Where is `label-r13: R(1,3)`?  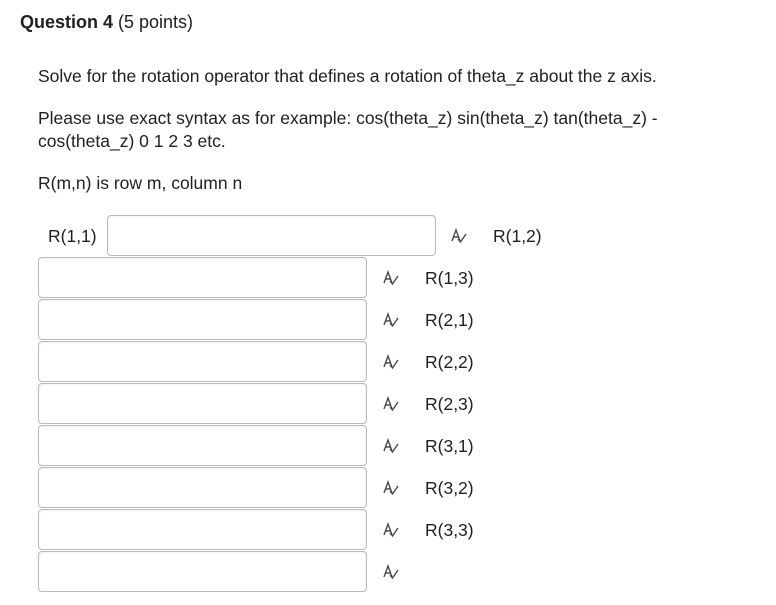
label-r13: R(1,3) is located at coordinates (449, 278).